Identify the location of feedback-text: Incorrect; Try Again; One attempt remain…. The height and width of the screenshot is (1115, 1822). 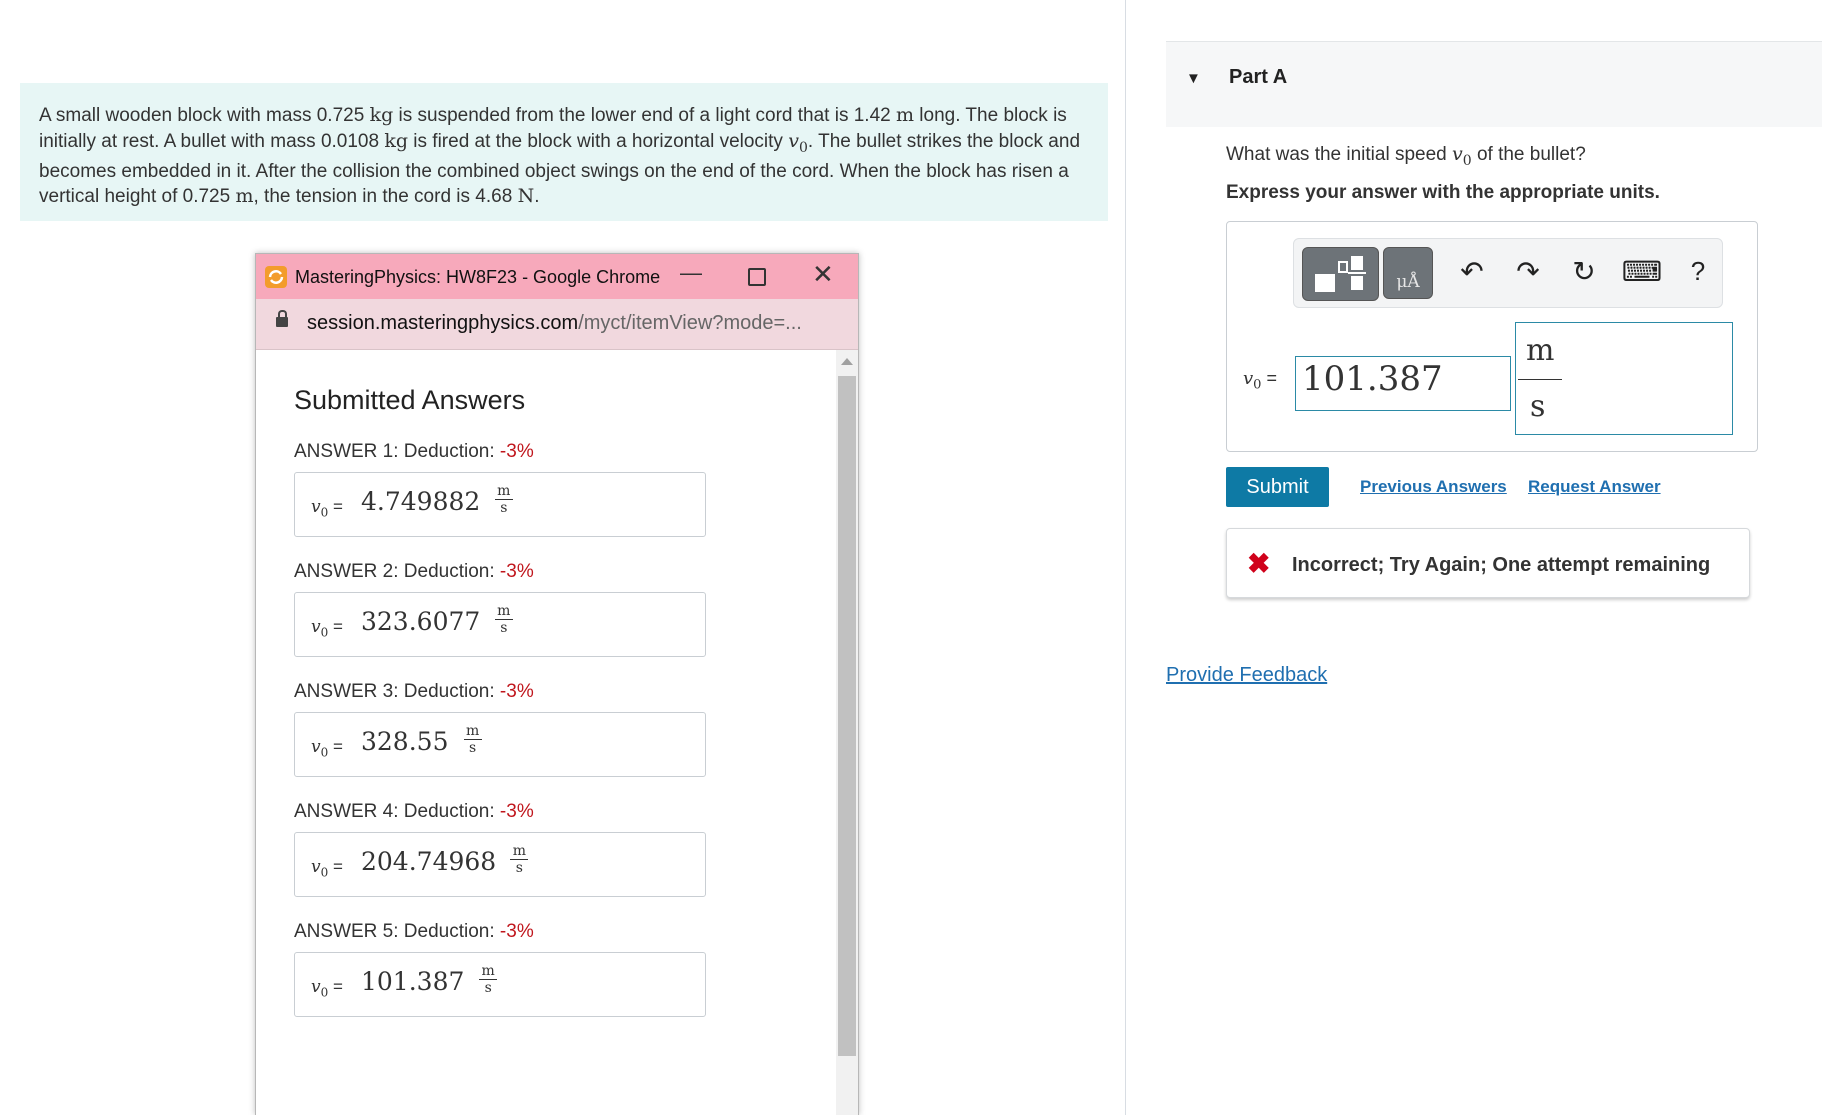
(1501, 565).